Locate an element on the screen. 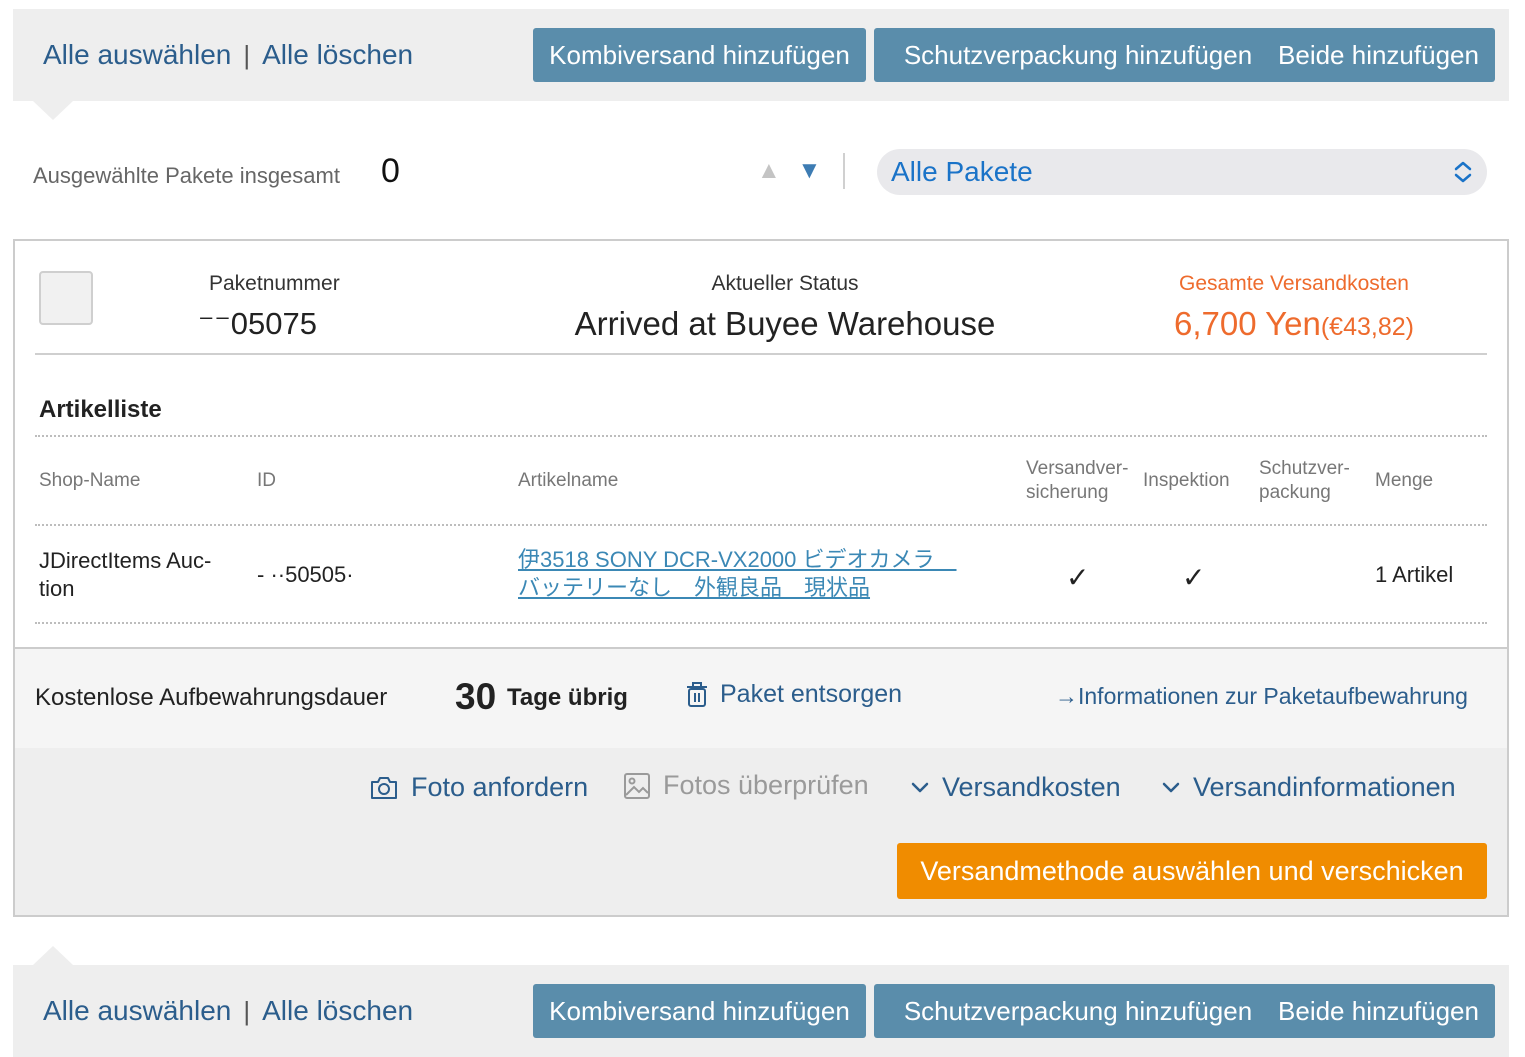  header-divider is located at coordinates (761, 354).